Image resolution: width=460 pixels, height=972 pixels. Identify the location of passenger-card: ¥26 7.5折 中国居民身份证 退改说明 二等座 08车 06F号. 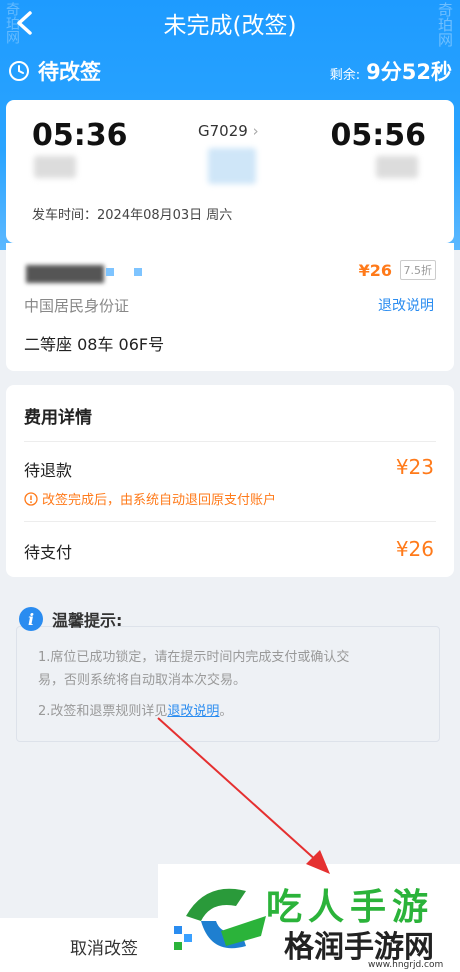
(230, 307).